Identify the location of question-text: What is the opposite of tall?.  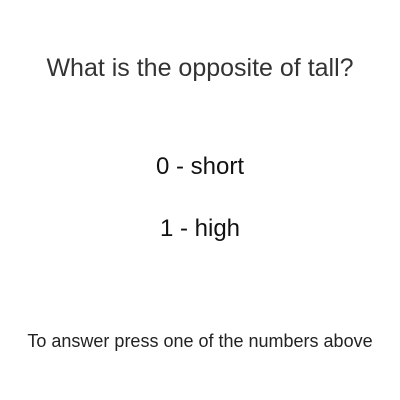
(200, 68).